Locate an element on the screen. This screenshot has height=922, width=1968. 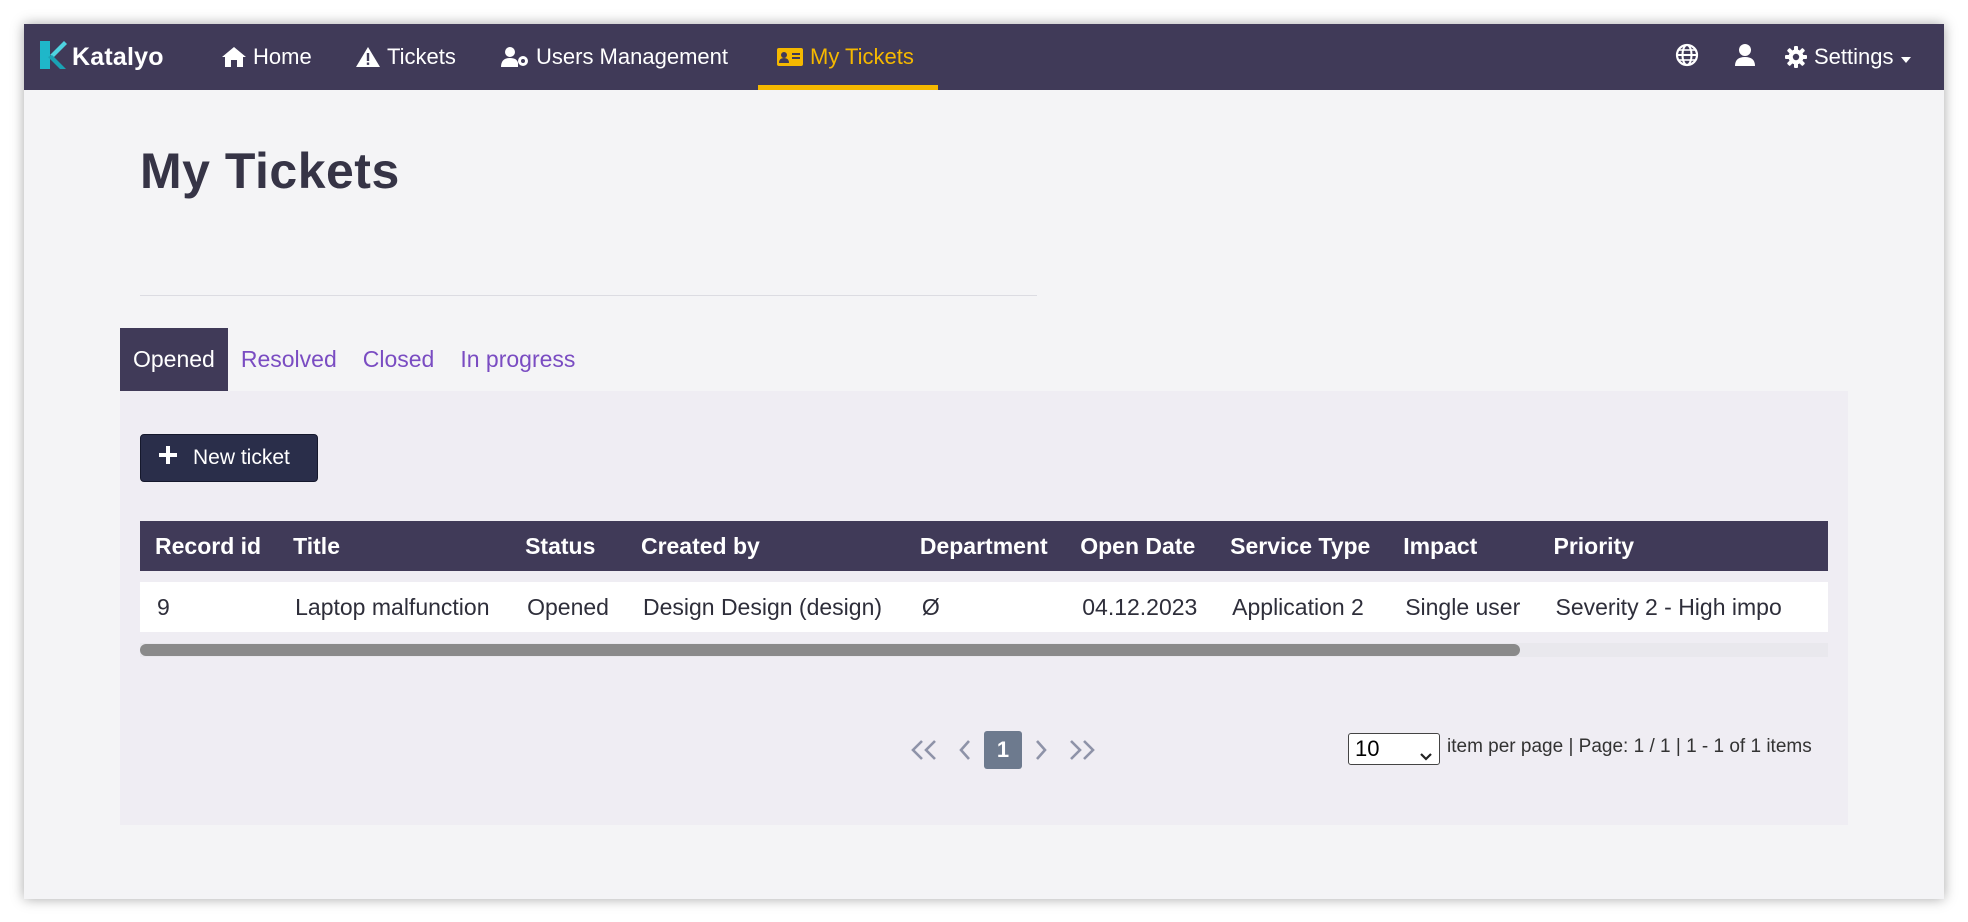
prev-page-button is located at coordinates (965, 750).